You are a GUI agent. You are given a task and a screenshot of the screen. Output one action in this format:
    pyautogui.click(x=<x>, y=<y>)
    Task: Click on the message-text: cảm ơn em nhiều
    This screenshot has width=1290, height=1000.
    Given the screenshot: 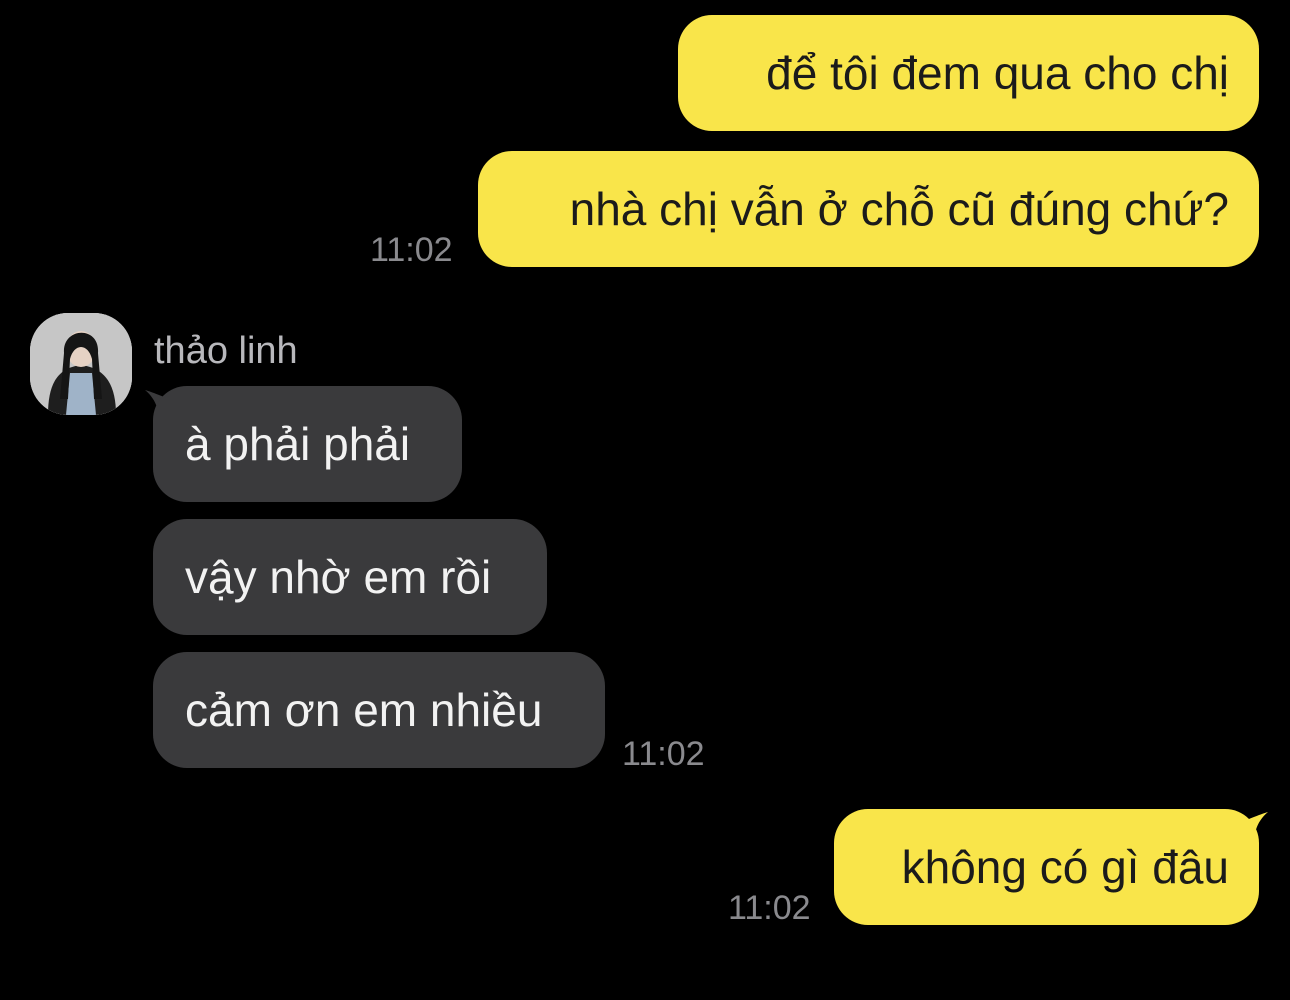 What is the action you would take?
    pyautogui.click(x=364, y=710)
    